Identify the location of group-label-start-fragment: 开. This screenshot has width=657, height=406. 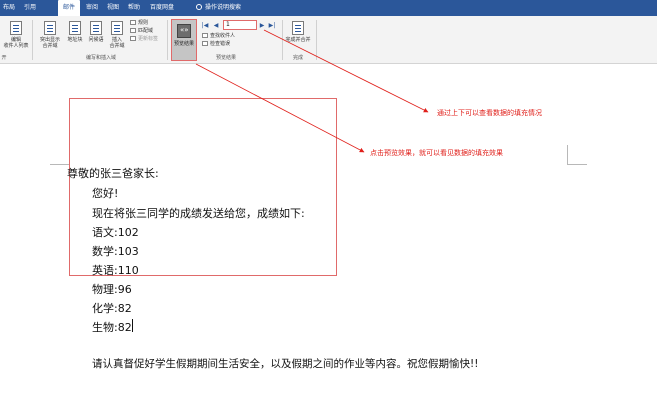
(4, 58).